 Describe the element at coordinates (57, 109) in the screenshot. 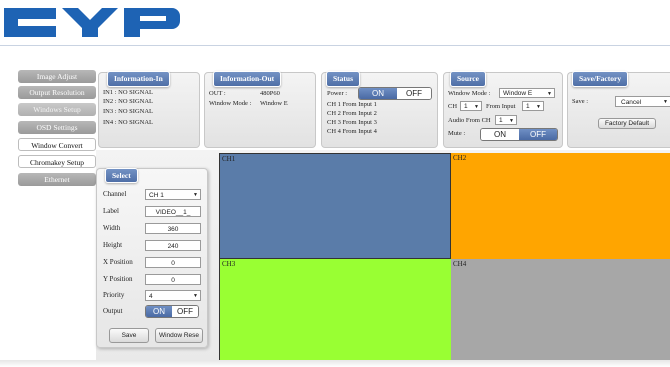

I see `nav-windows-setup: Windows Setup` at that location.